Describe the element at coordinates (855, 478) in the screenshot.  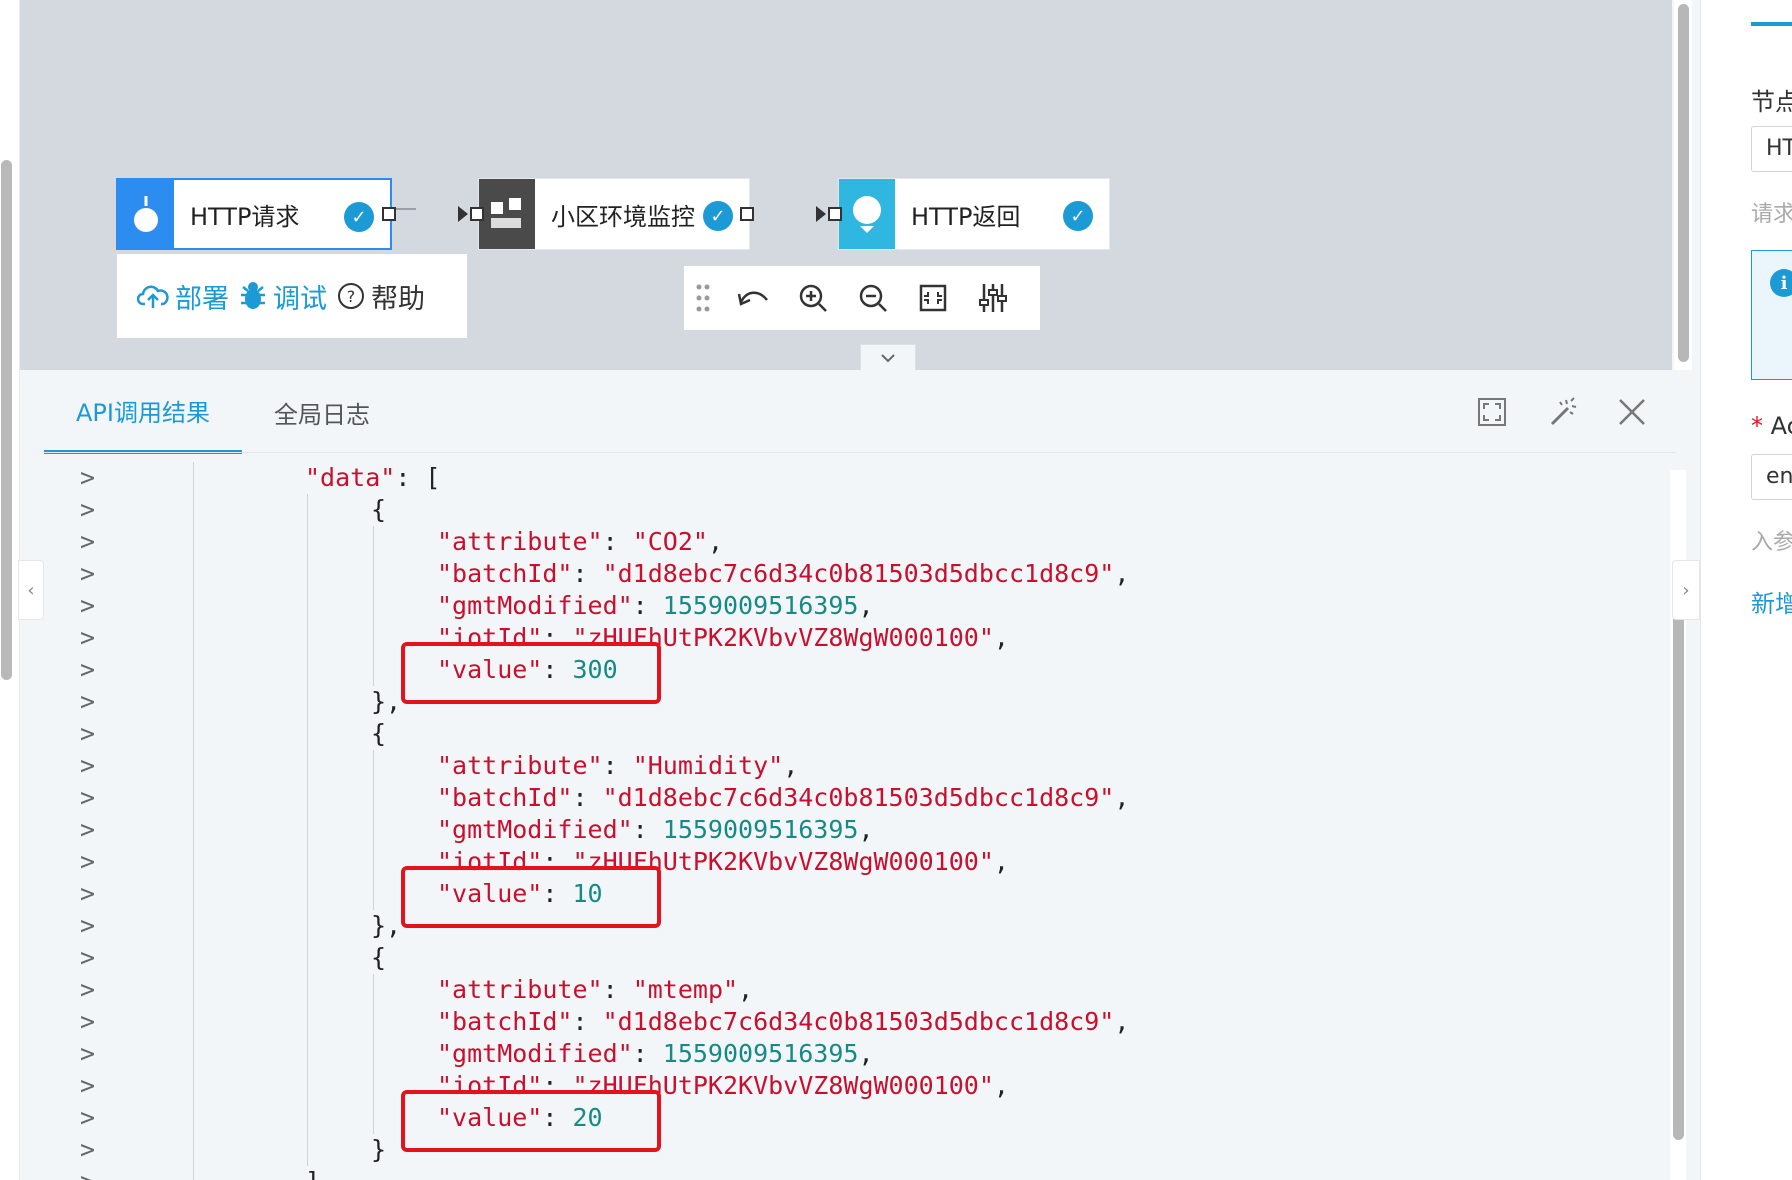
I see `code-line: > "data": [` at that location.